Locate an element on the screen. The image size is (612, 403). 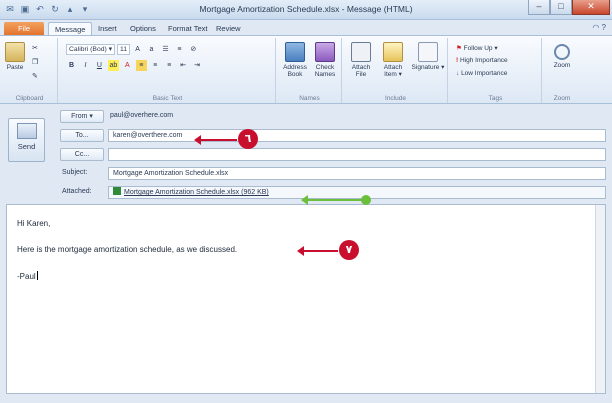
cc-field is located at coordinates (357, 154).